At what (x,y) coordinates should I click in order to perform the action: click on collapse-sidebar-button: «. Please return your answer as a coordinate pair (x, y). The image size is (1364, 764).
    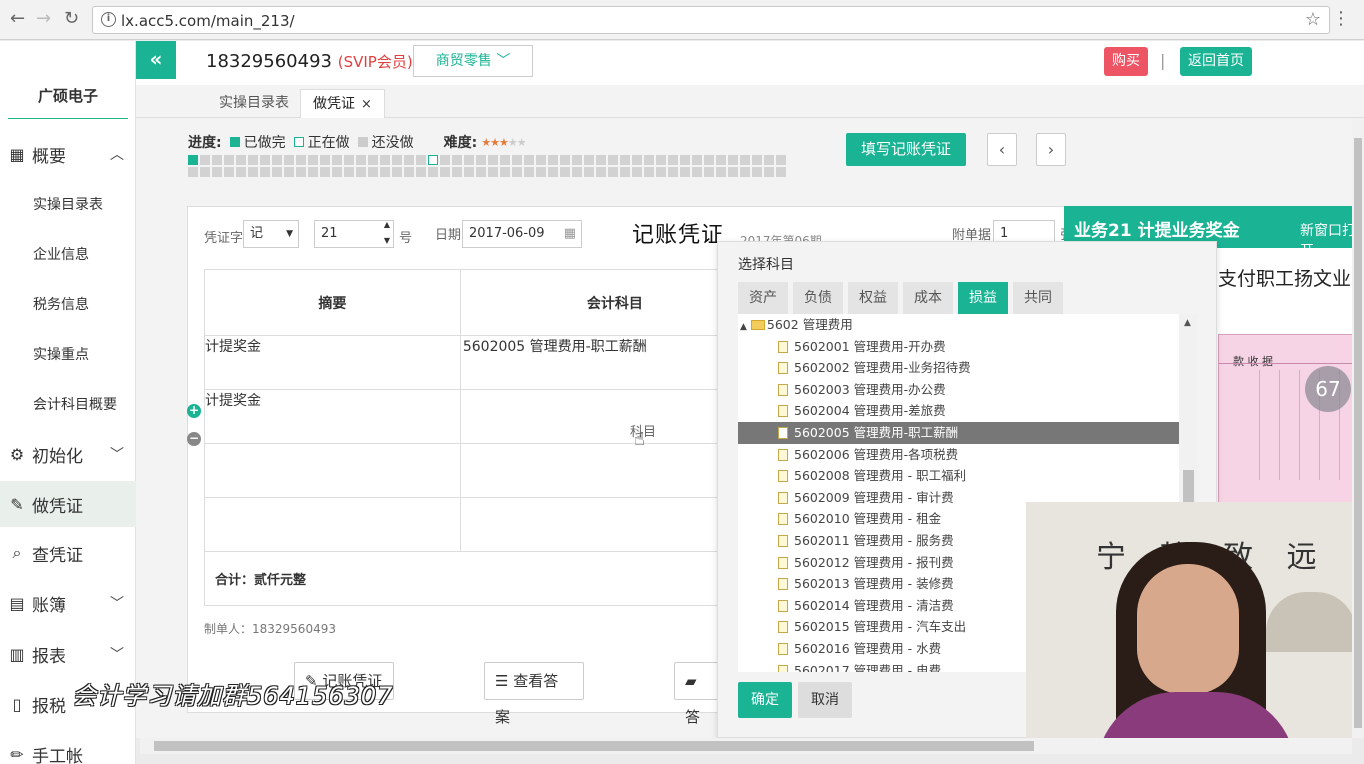
    Looking at the image, I should click on (156, 60).